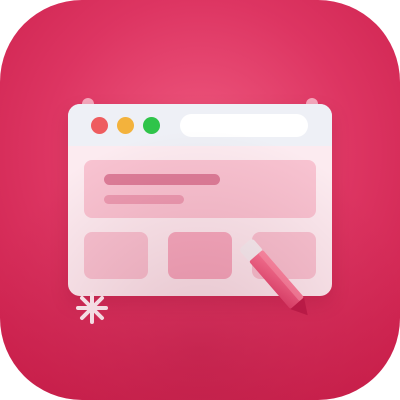  I want to click on browser-titlebar, so click(200, 125).